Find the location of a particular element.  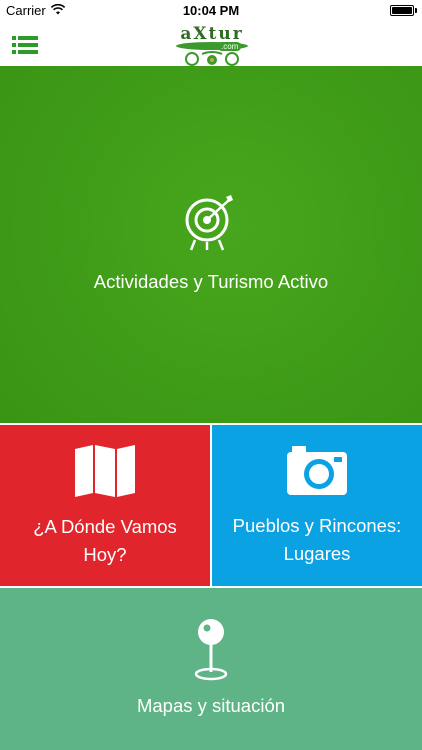

camera-icon is located at coordinates (317, 470).